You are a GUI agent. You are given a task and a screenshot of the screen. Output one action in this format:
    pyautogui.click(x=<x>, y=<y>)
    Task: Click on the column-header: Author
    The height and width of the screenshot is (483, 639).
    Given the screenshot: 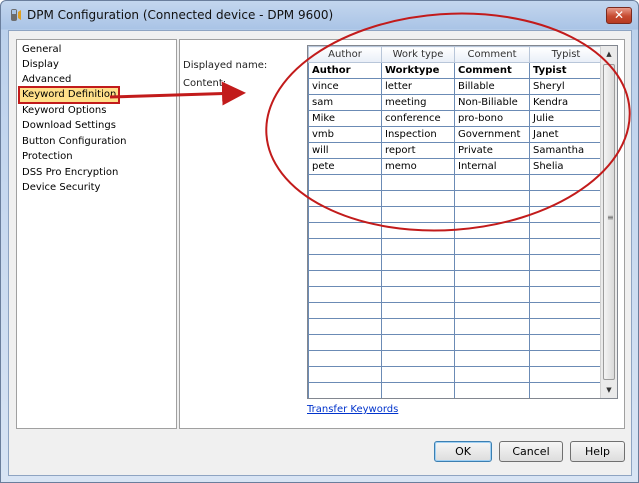 What is the action you would take?
    pyautogui.click(x=345, y=54)
    